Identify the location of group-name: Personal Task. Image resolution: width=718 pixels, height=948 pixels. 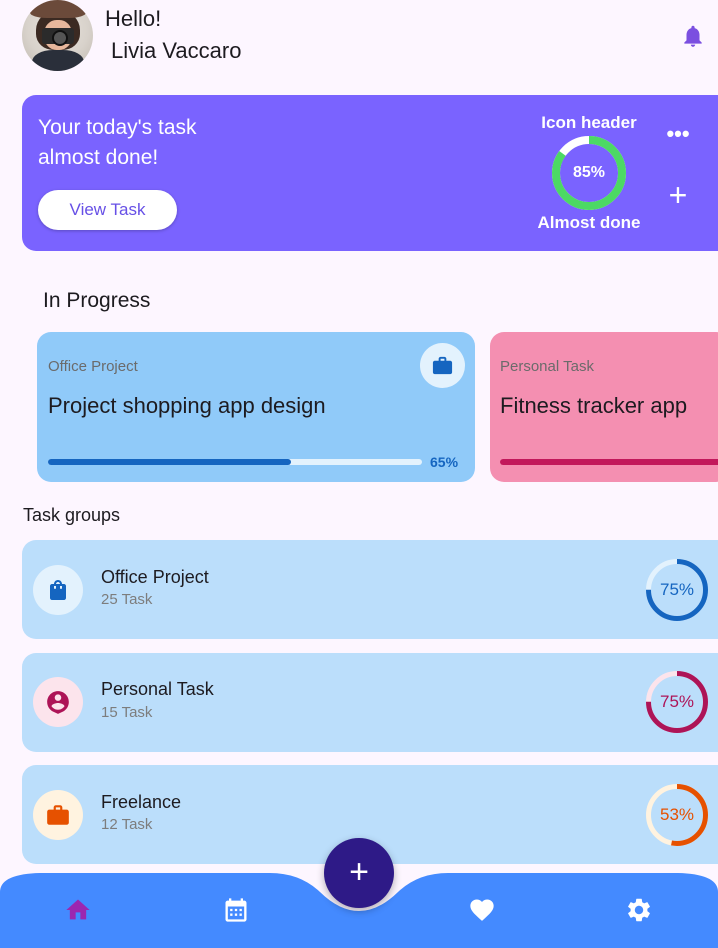
(157, 689).